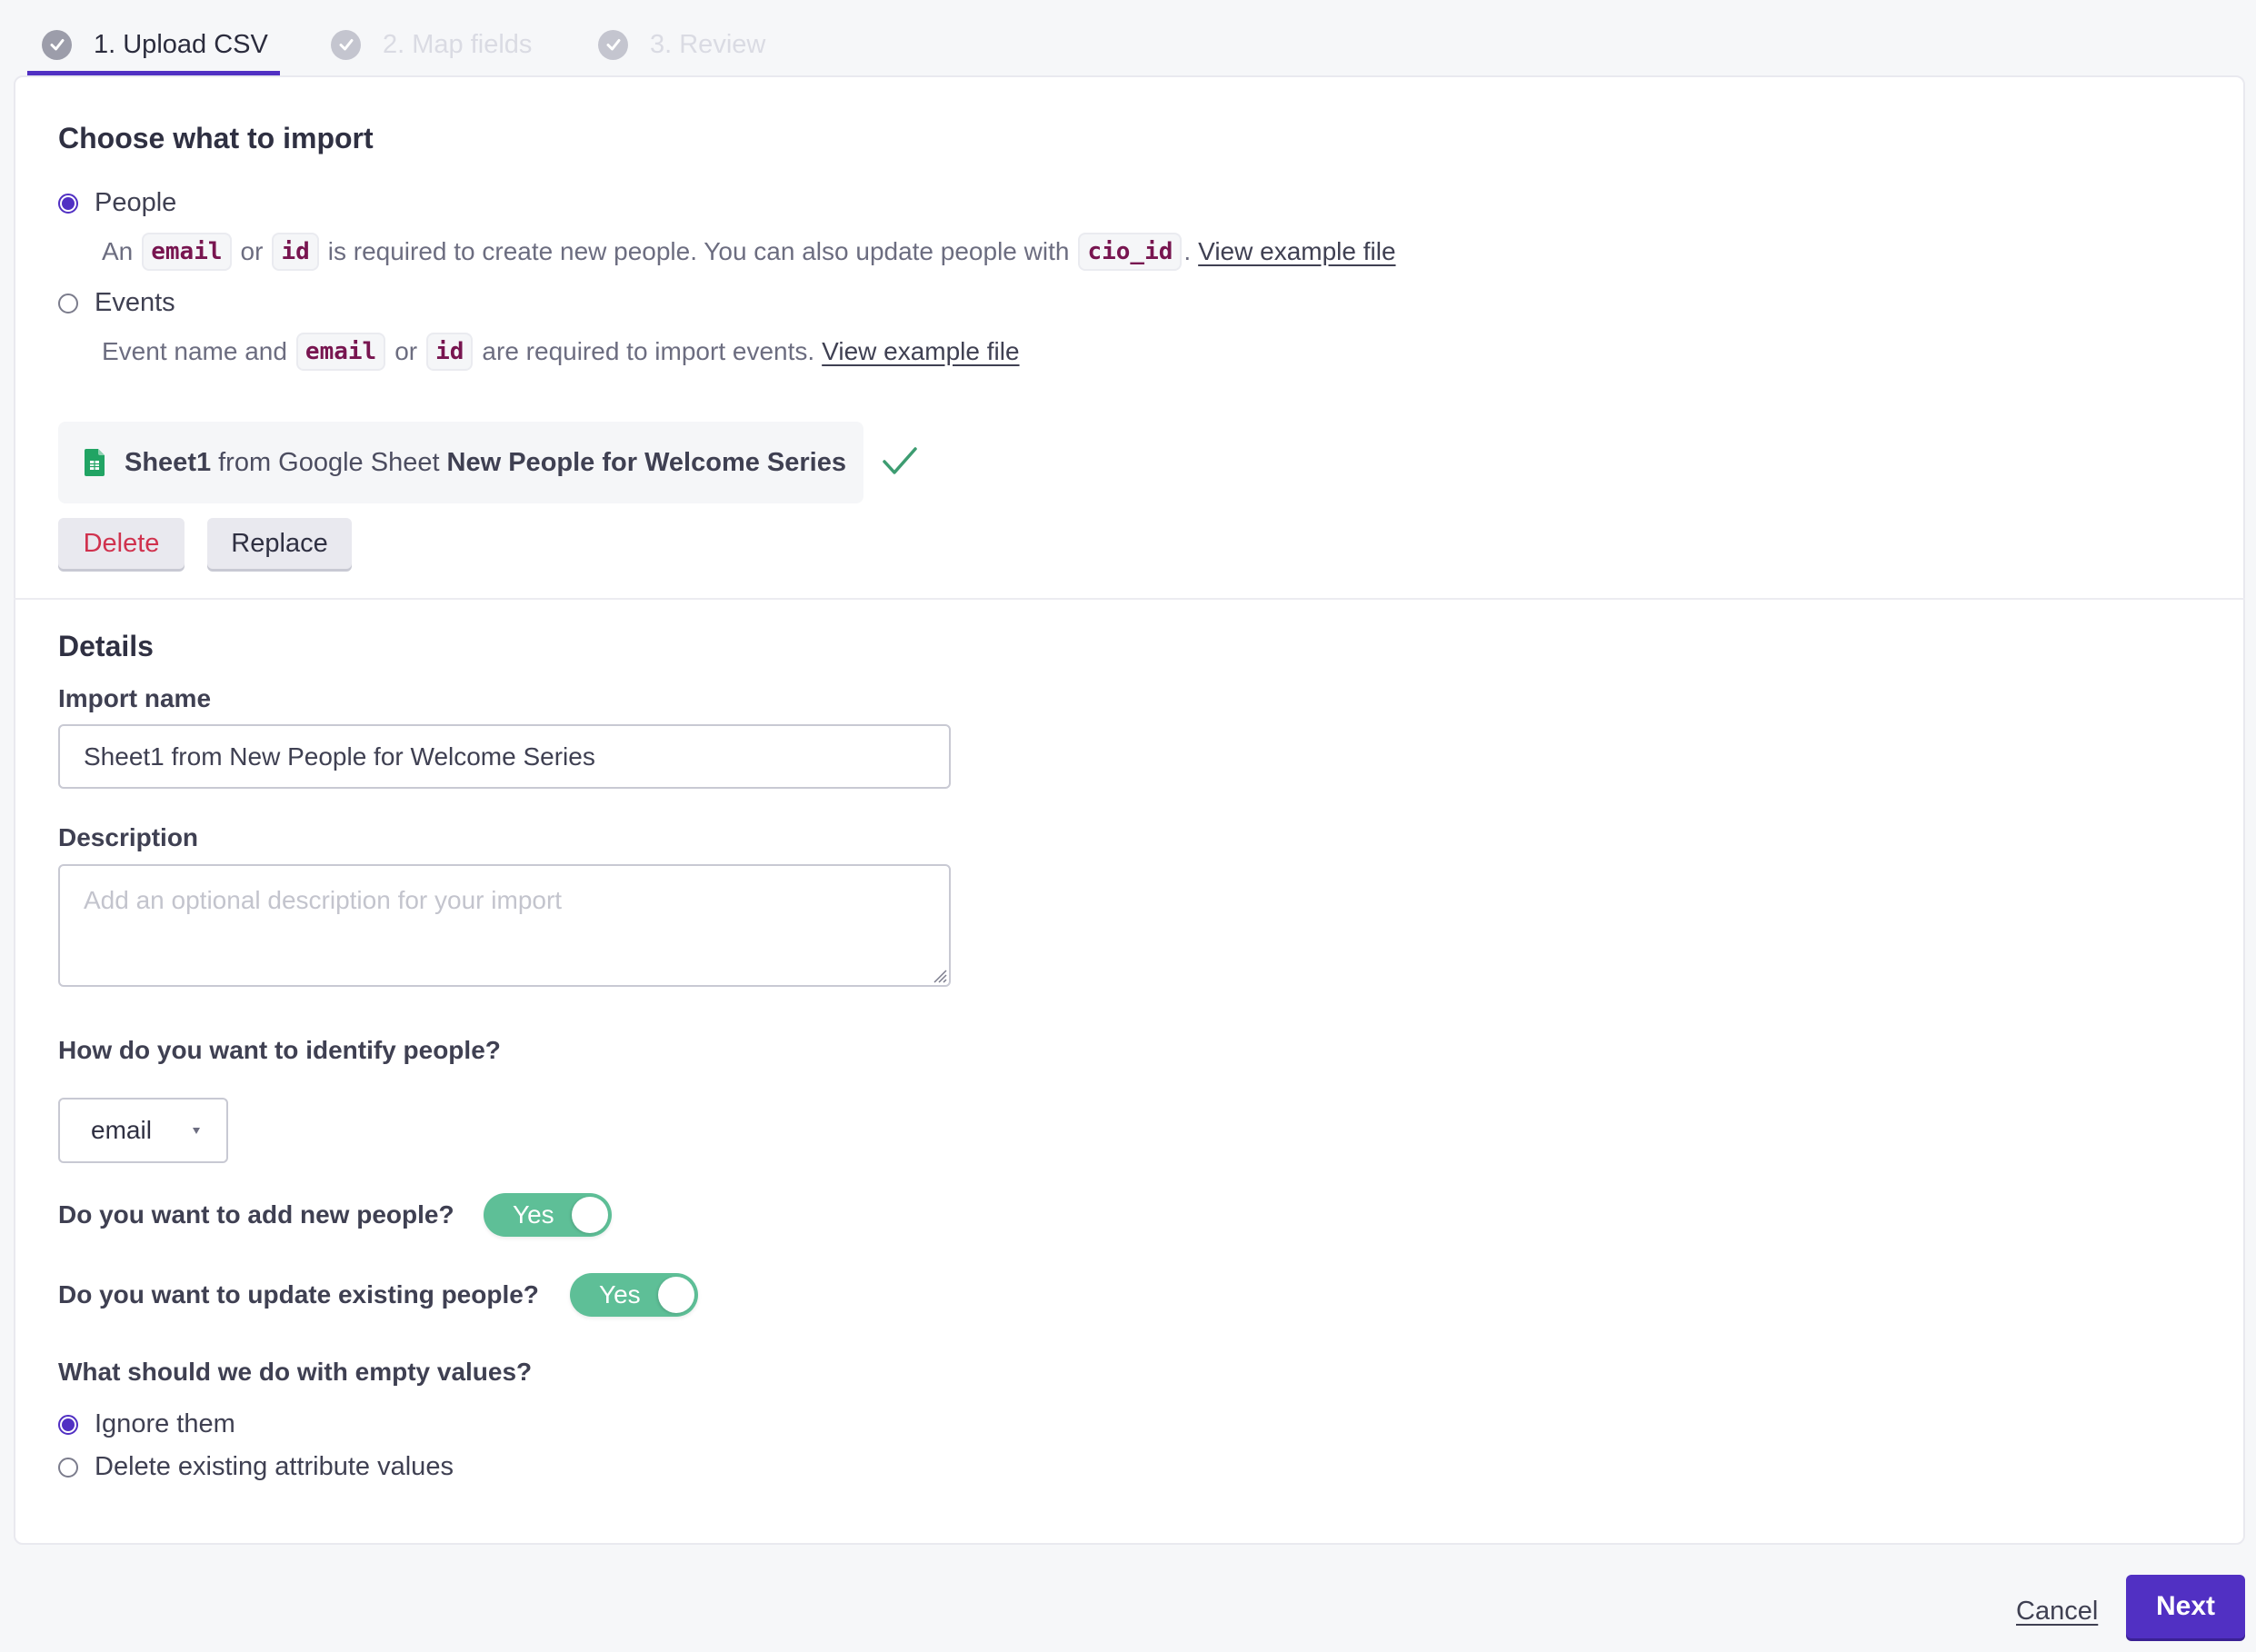  I want to click on tab-label: 2. Map fields, so click(458, 44).